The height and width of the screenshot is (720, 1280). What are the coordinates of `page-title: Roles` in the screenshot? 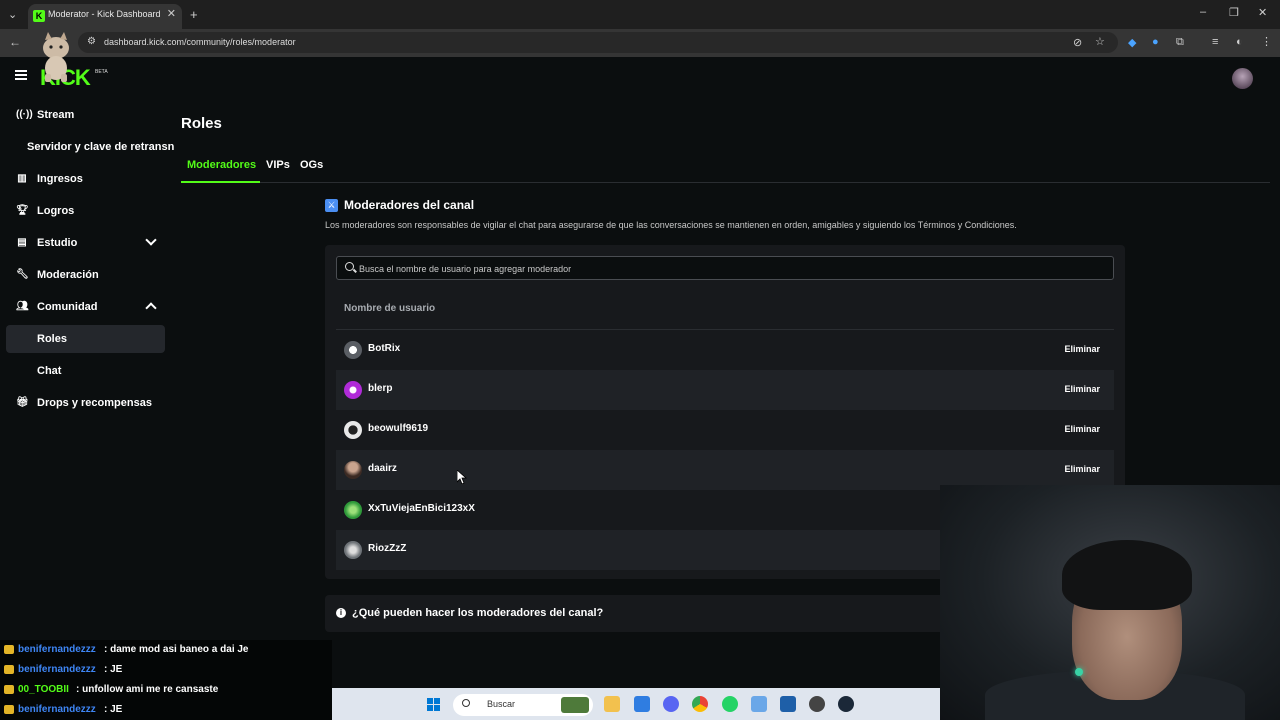 It's located at (201, 123).